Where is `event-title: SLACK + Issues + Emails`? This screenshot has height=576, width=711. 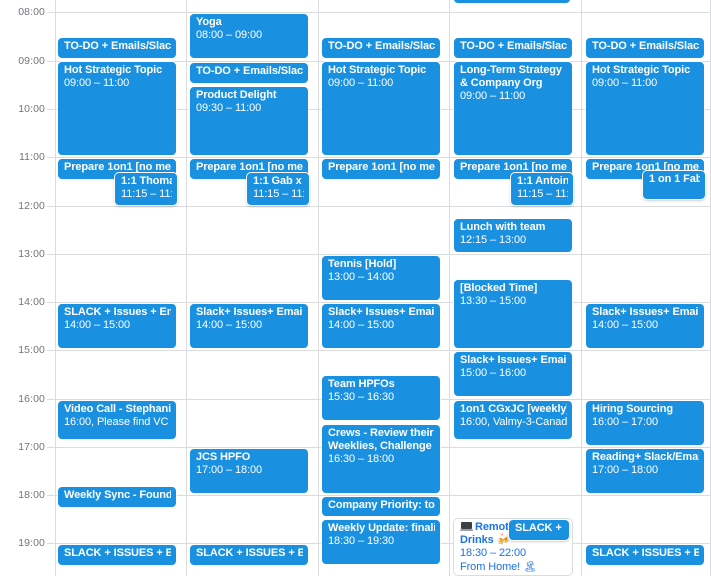
event-title: SLACK + Issues + Emails is located at coordinates (117, 312).